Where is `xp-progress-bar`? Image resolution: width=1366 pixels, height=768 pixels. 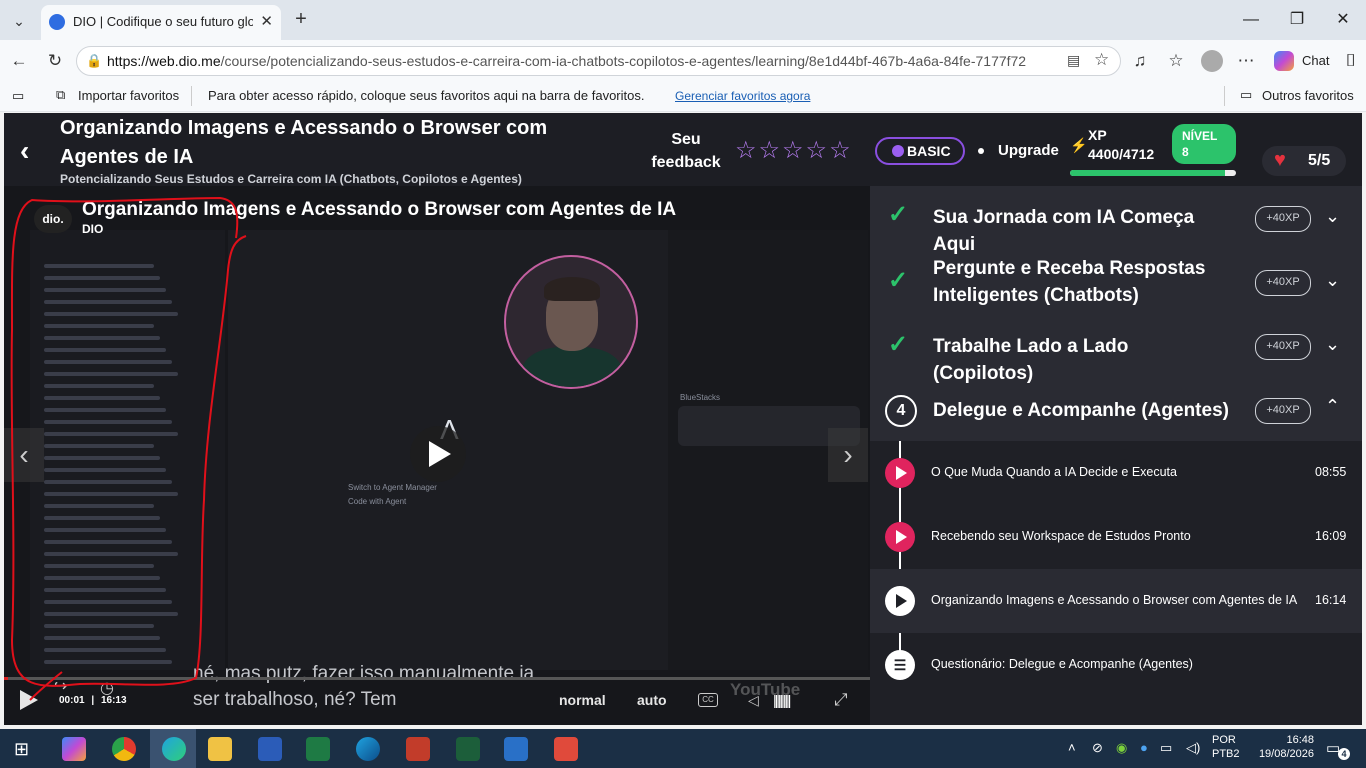
xp-progress-bar is located at coordinates (1153, 173).